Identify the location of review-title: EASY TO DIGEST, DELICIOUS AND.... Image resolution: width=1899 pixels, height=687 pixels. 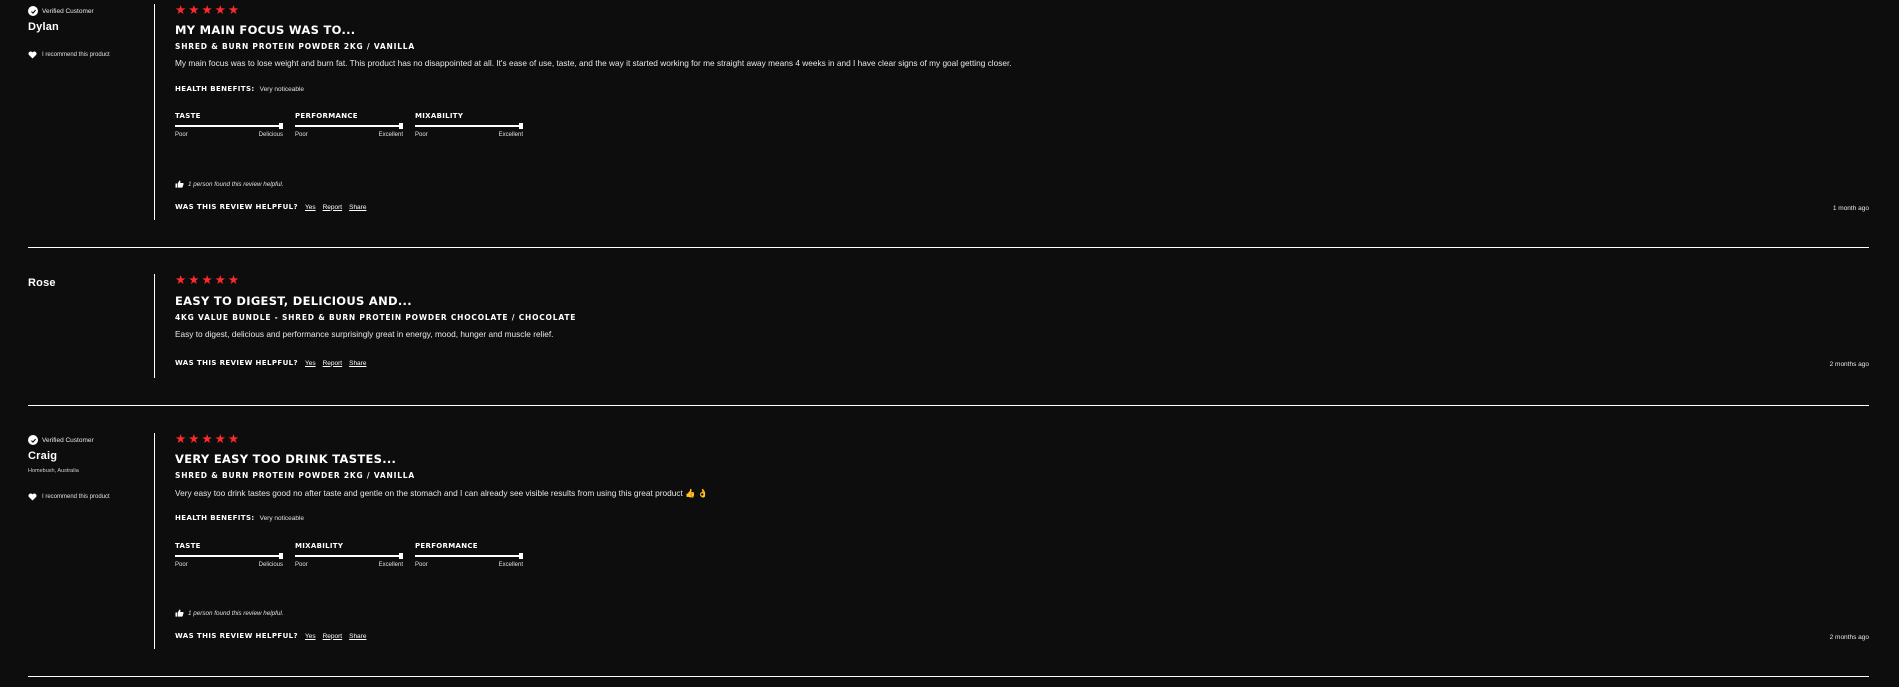
(293, 301).